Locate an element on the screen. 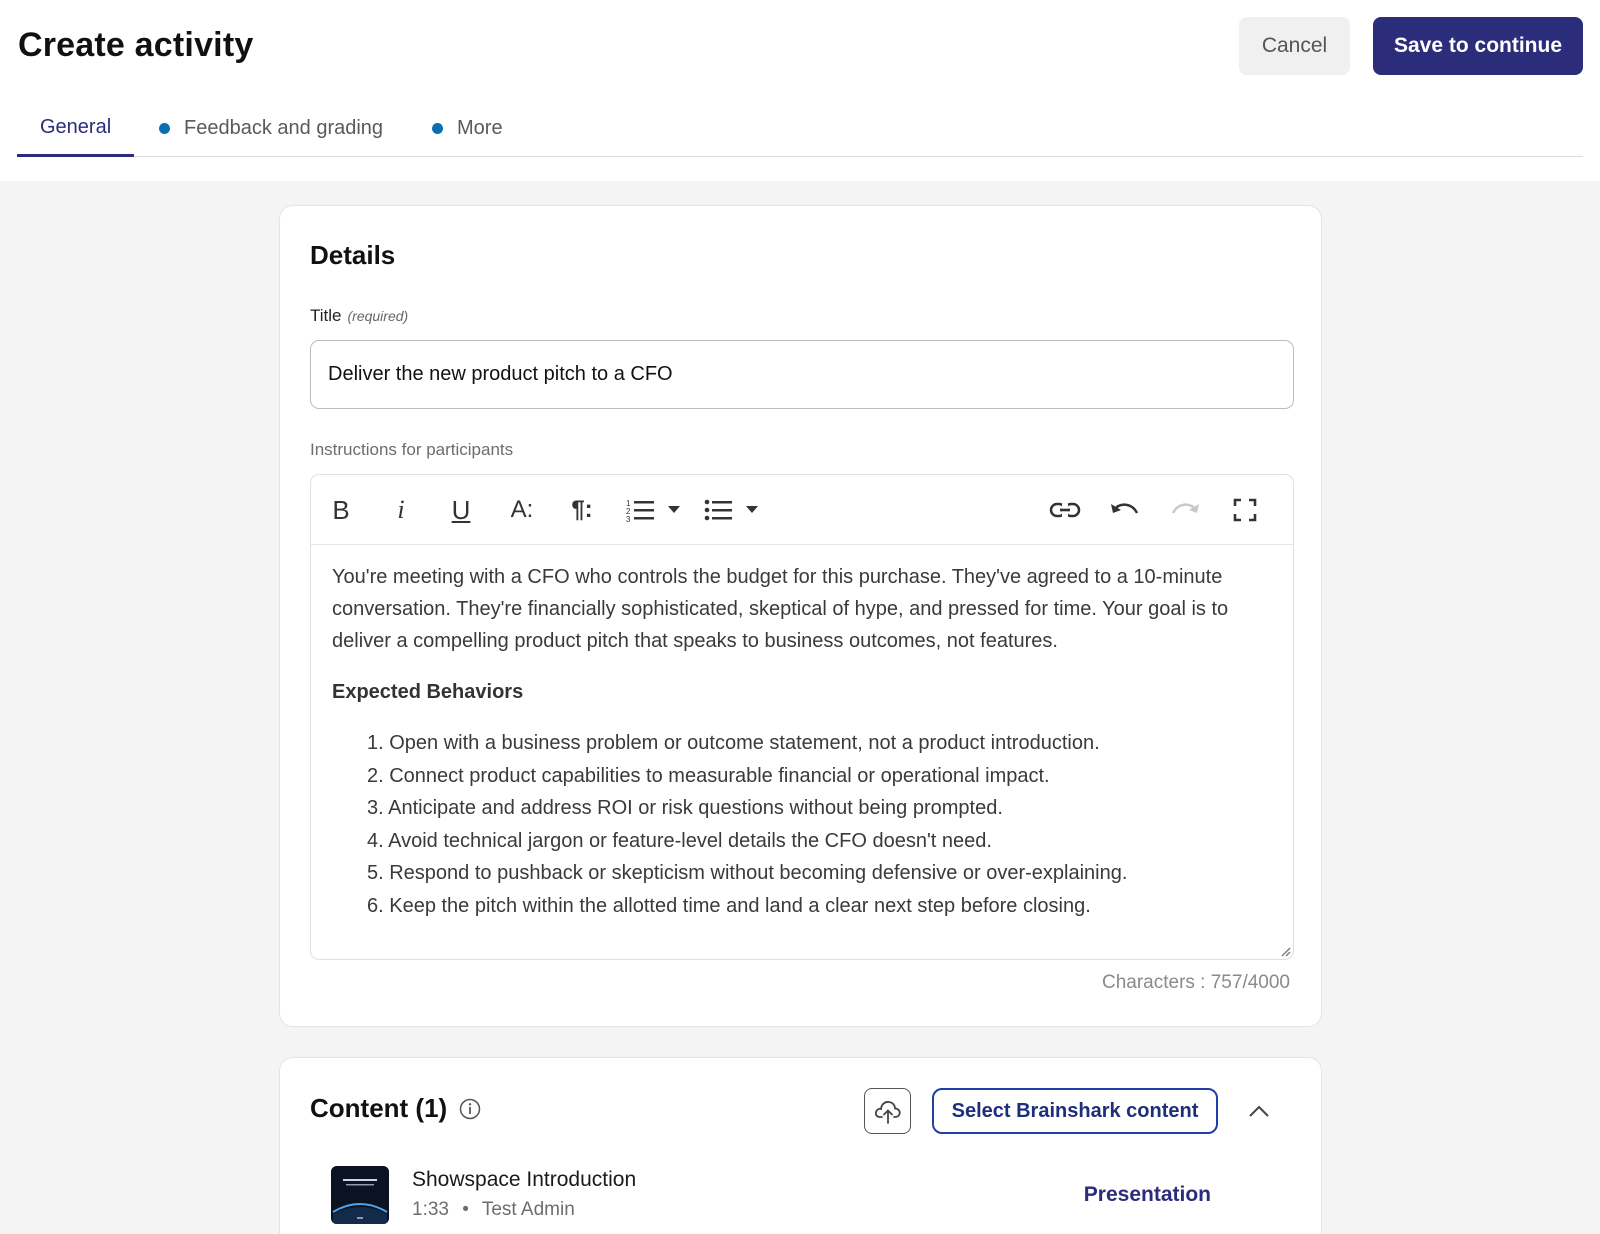 The image size is (1600, 1234). fullscreen-icon is located at coordinates (1245, 510).